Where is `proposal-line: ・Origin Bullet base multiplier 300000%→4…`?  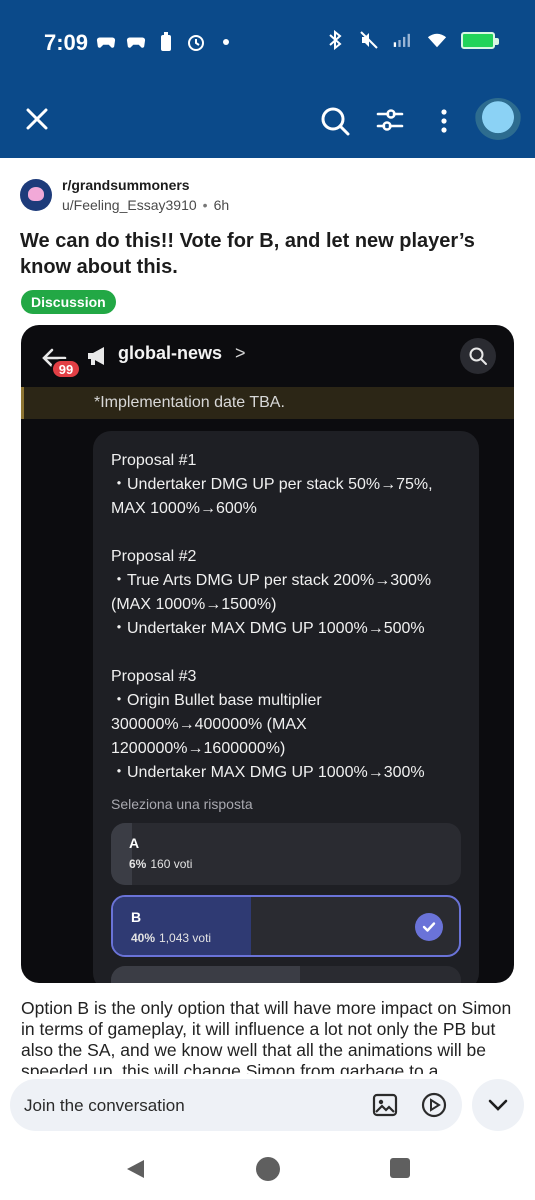 proposal-line: ・Origin Bullet base multiplier 300000%→4… is located at coordinates (216, 724).